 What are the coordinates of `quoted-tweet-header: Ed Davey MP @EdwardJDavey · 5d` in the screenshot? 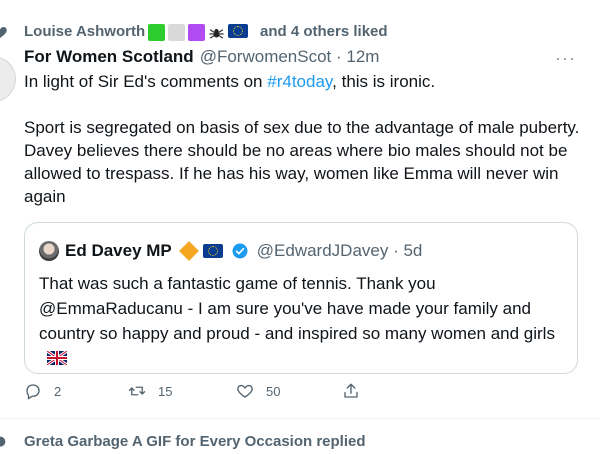 It's located at (230, 251).